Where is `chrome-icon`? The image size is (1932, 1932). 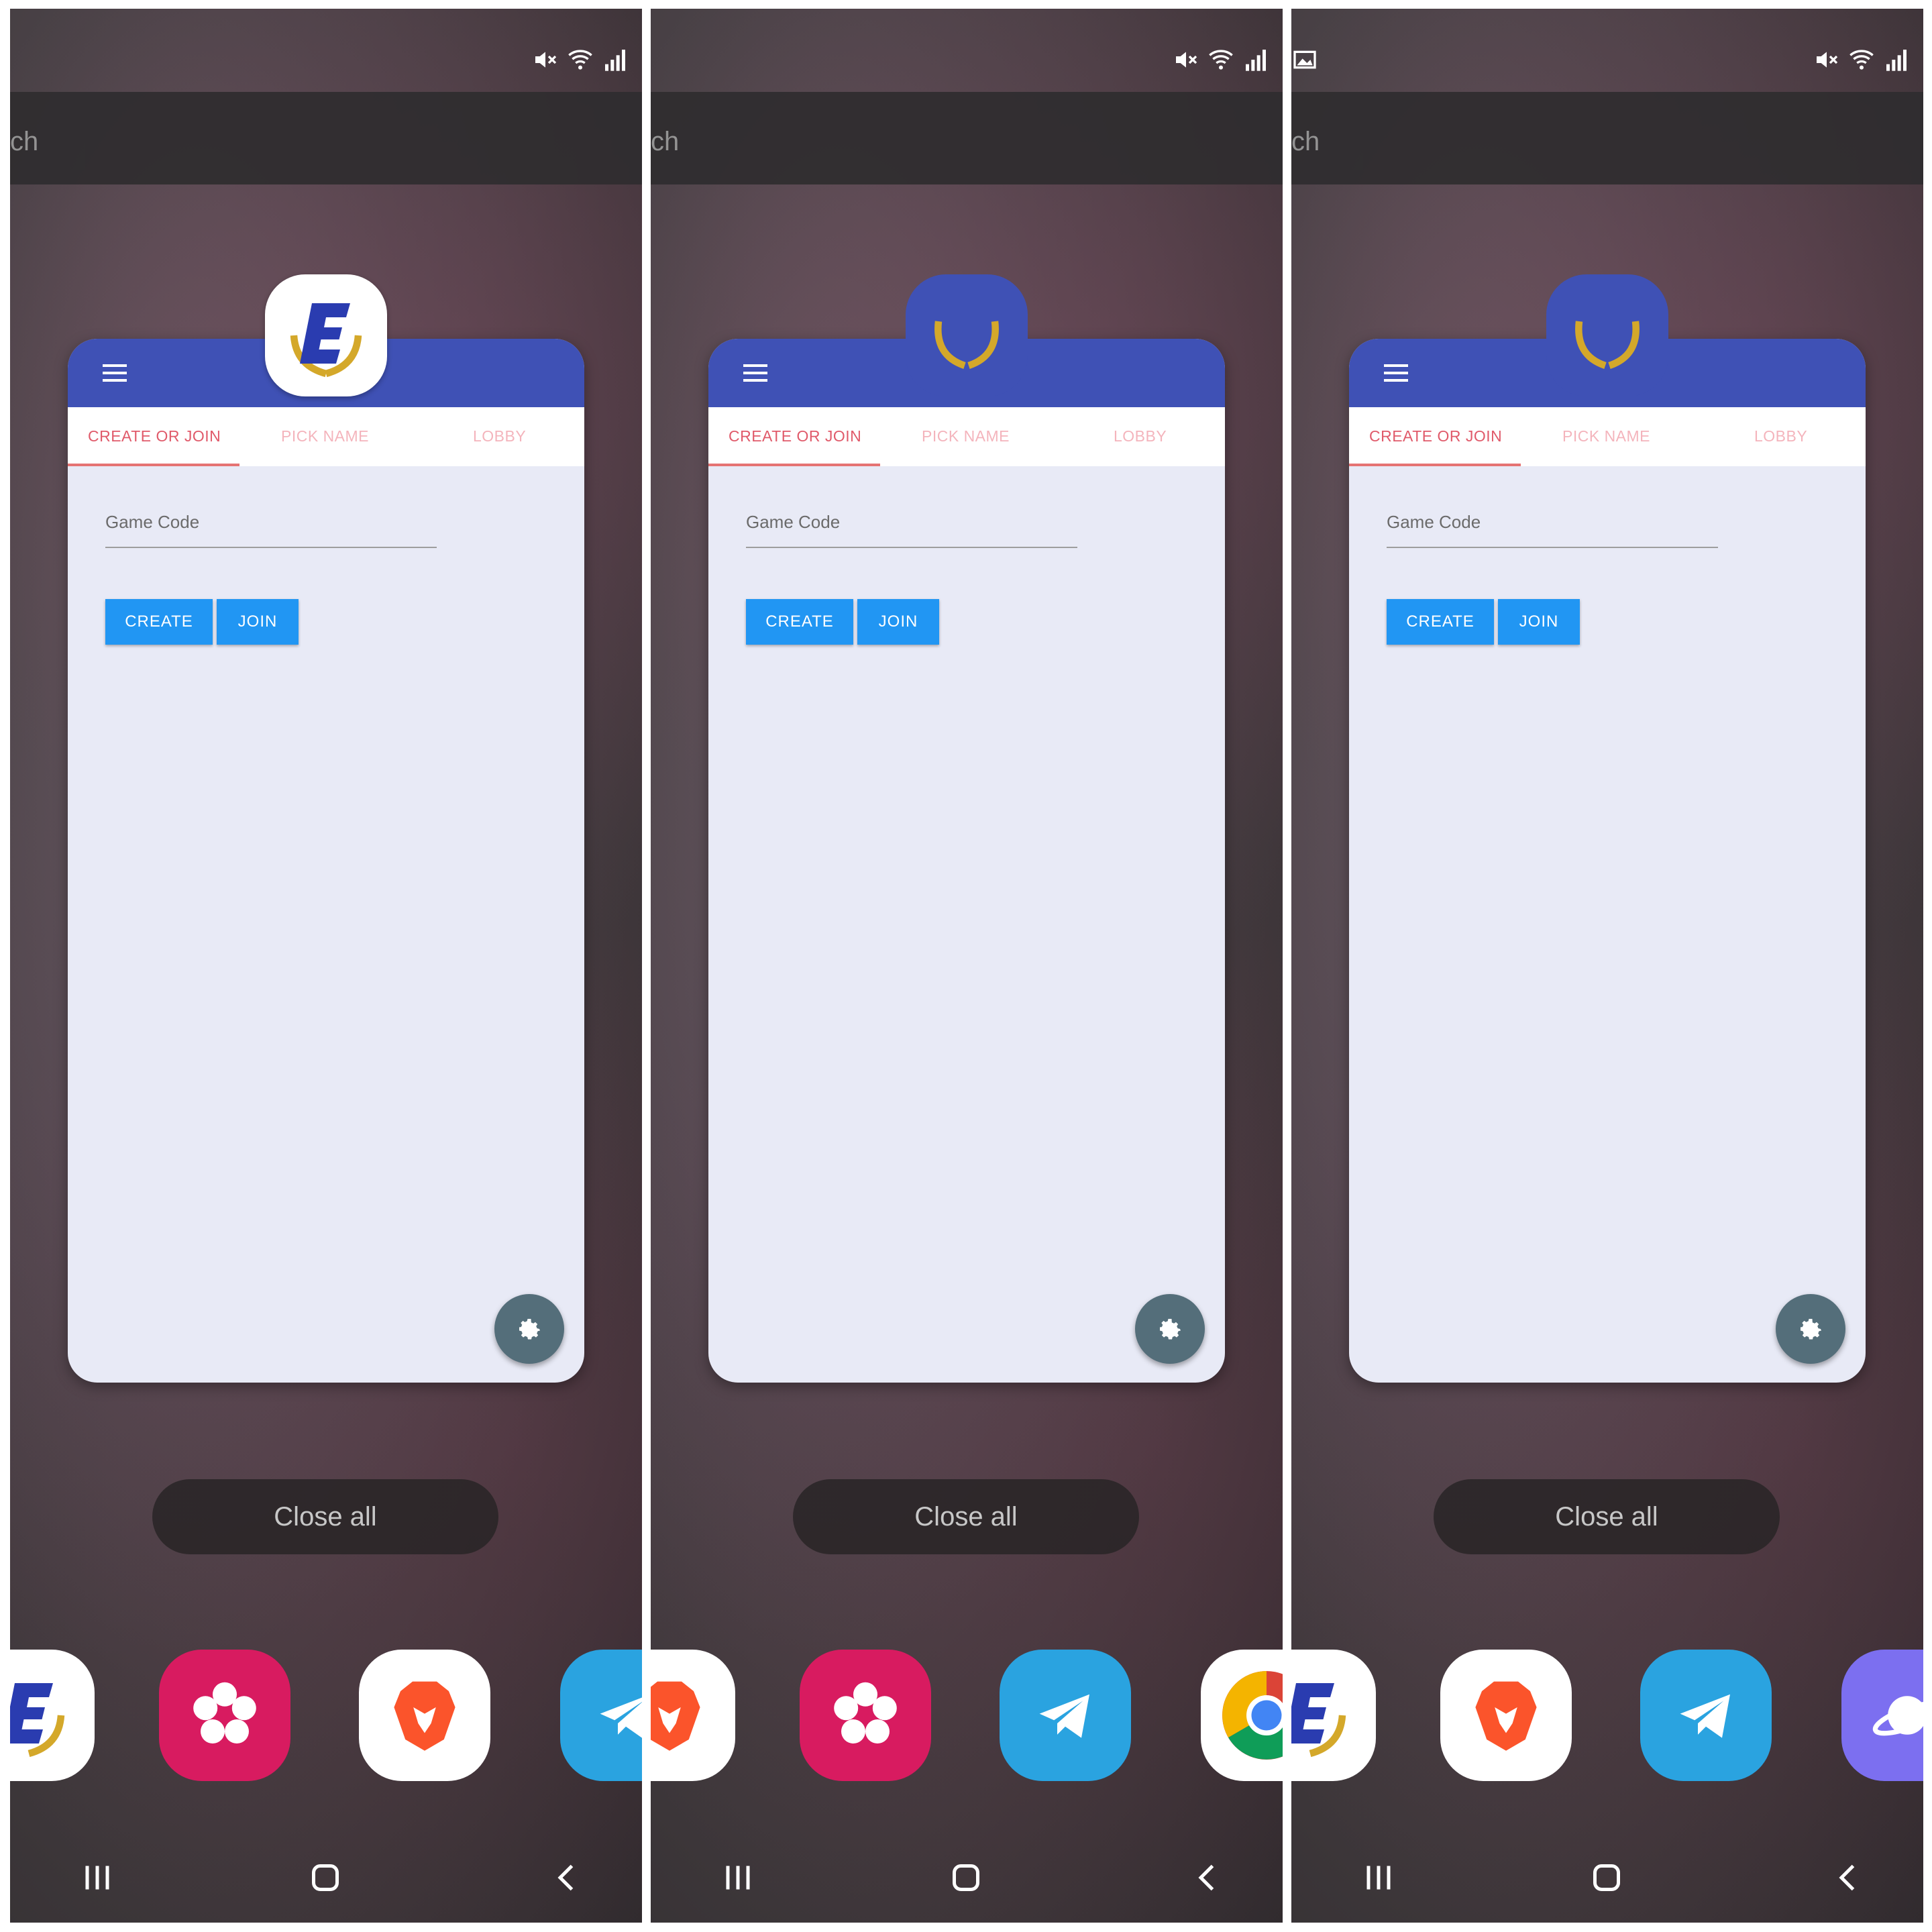 chrome-icon is located at coordinates (1242, 1715).